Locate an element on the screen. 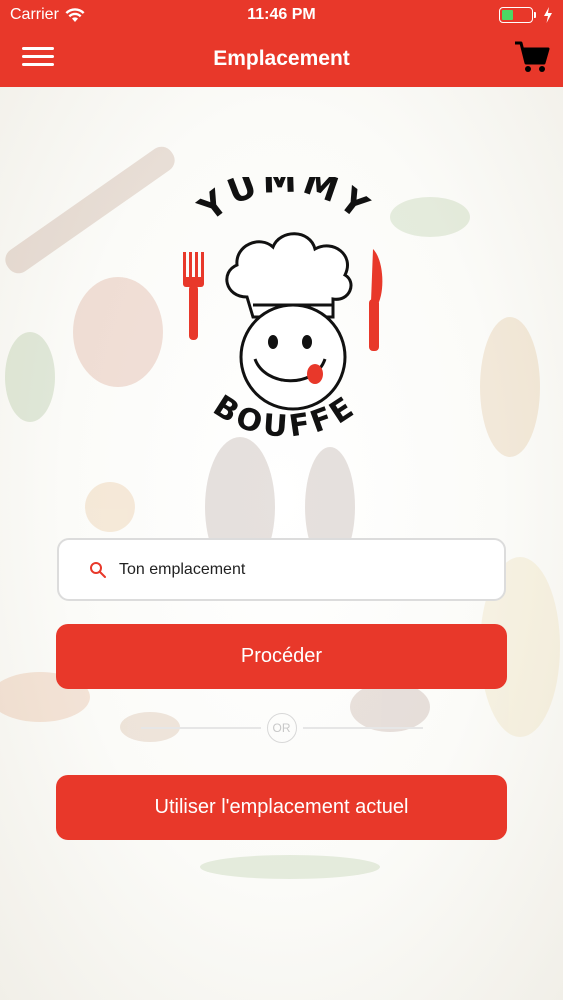 The image size is (563, 1000). divider-line-left is located at coordinates (200, 728).